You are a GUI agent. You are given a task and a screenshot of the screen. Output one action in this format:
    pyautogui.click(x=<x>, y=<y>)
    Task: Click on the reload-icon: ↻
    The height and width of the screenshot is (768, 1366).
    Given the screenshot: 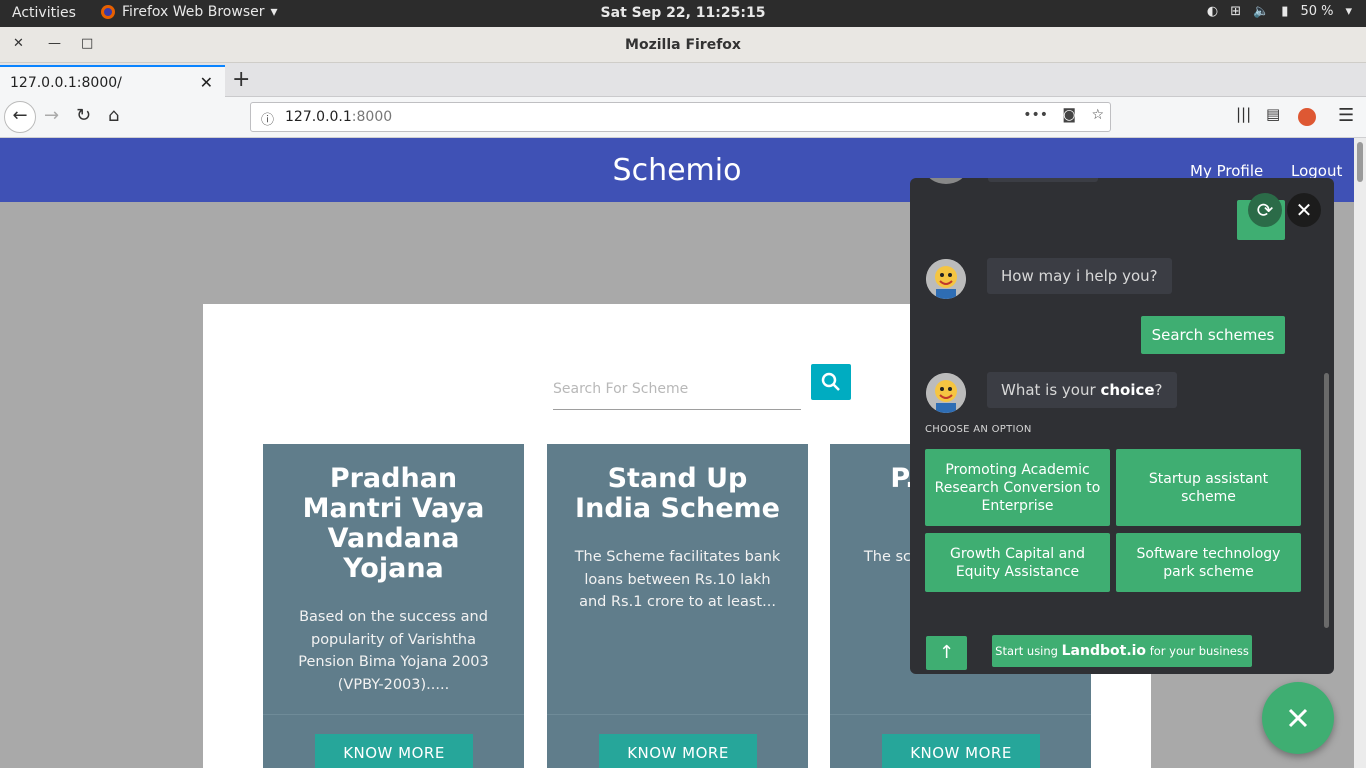 What is the action you would take?
    pyautogui.click(x=83, y=115)
    